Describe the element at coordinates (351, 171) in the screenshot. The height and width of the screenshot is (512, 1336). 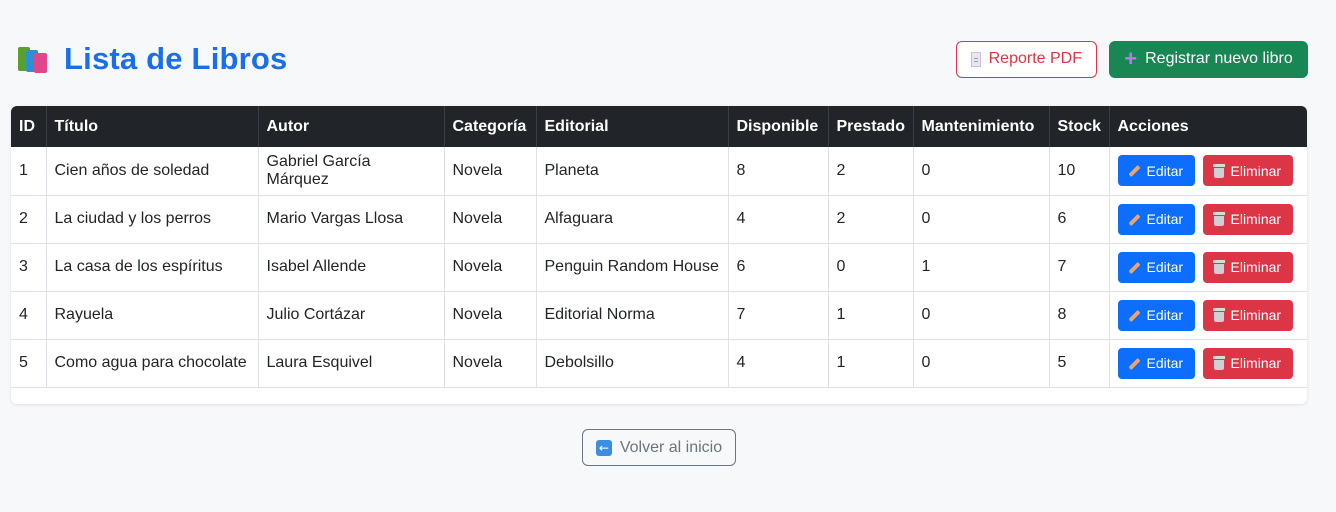
I see `cell-author: Gabriel García Márquez` at that location.